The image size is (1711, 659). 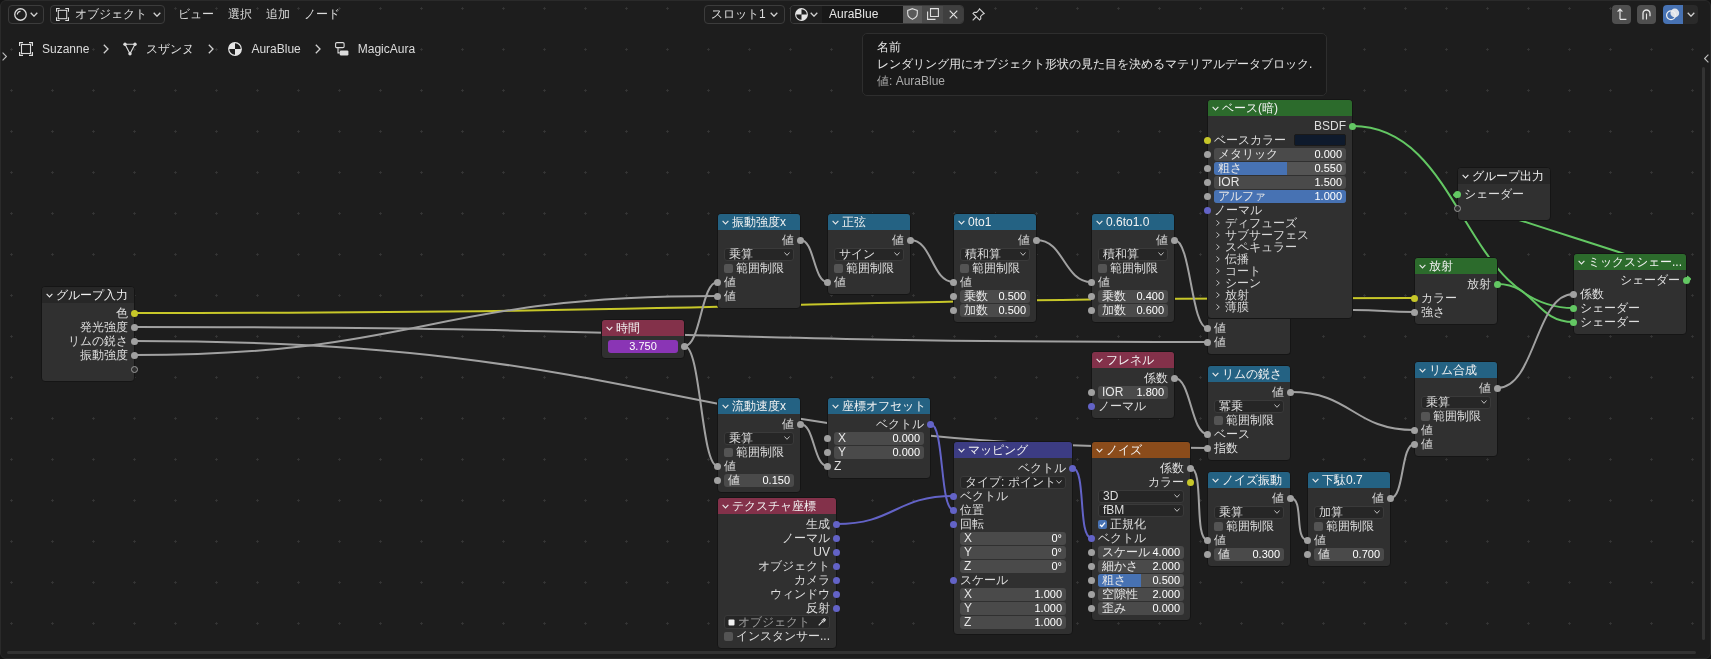 I want to click on node: 値 値, so click(x=1249, y=337).